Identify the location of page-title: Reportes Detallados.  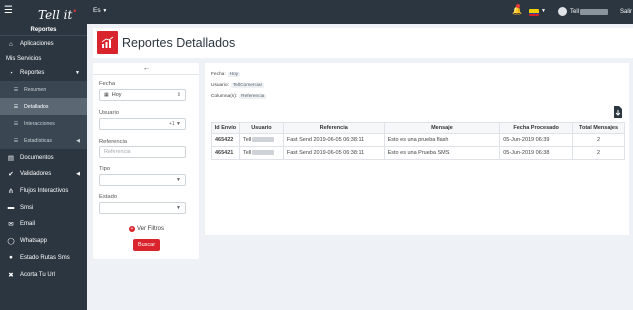
(179, 43).